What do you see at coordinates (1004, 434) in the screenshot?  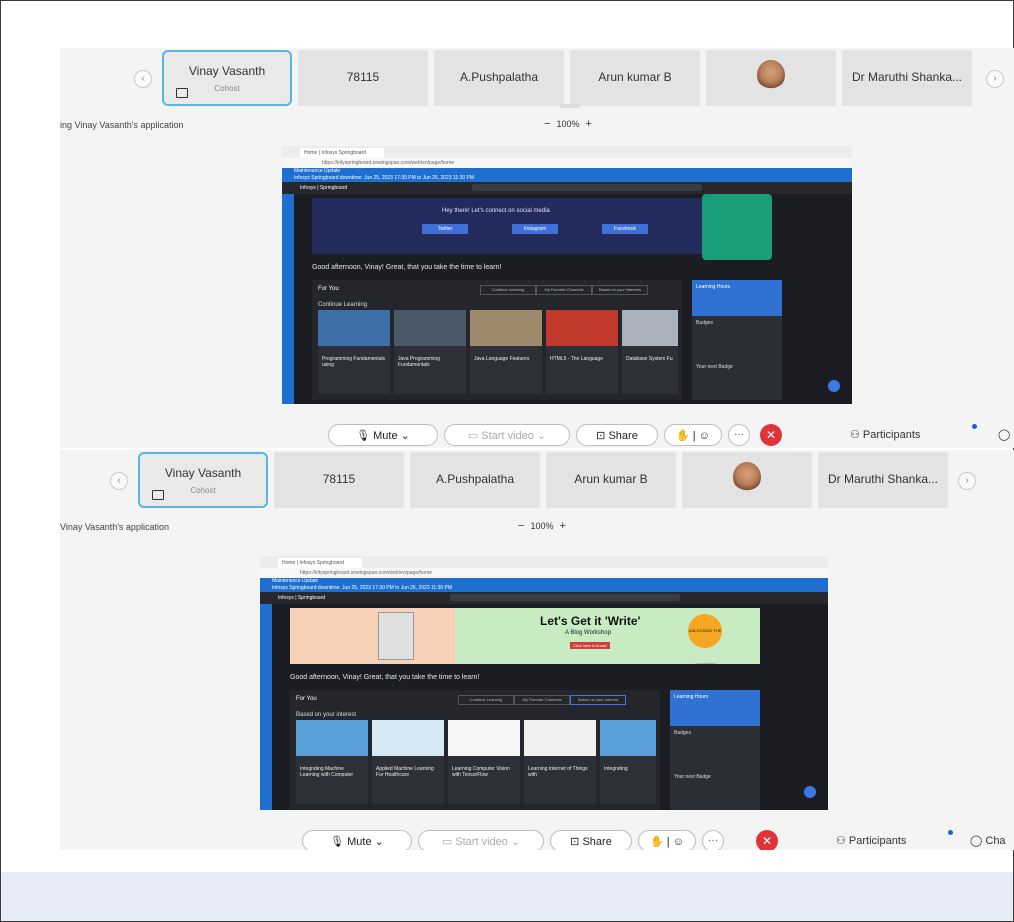 I see `chat-button: ◯` at bounding box center [1004, 434].